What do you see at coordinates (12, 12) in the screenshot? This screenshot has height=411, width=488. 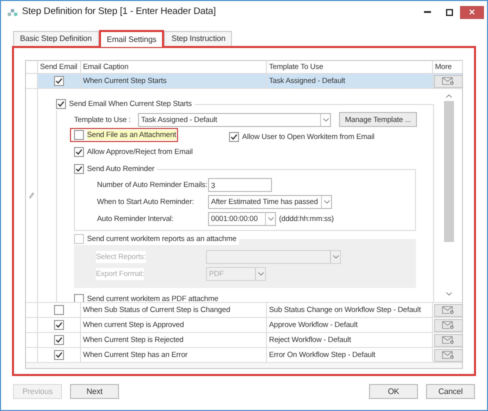 I see `app-icon` at bounding box center [12, 12].